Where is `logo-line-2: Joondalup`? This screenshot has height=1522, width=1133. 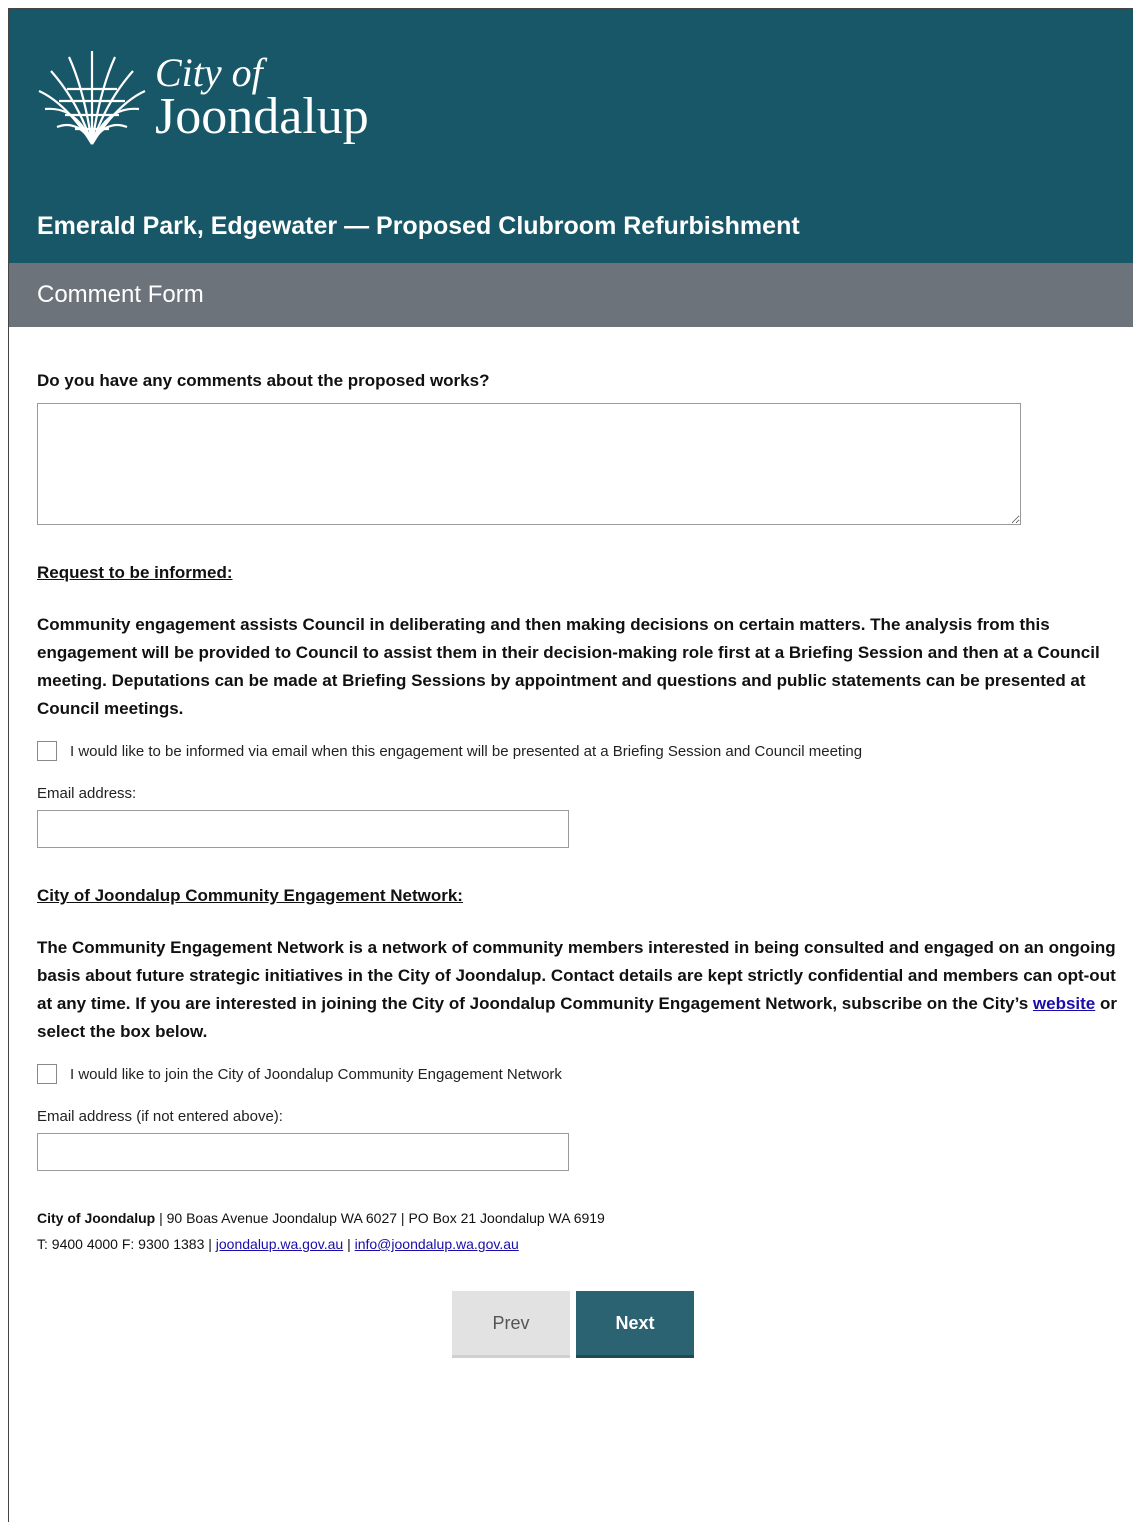 logo-line-2: Joondalup is located at coordinates (262, 116).